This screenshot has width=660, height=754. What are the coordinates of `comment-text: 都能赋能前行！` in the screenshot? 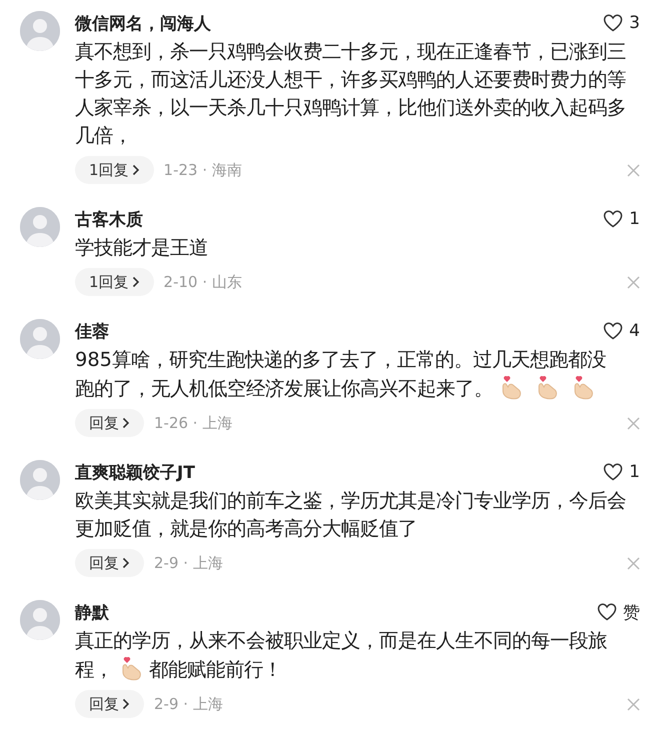 It's located at (215, 670).